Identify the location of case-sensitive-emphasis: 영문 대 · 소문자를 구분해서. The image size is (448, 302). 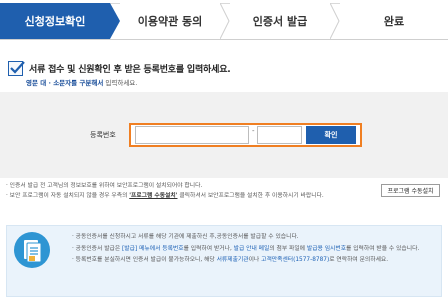
(65, 83).